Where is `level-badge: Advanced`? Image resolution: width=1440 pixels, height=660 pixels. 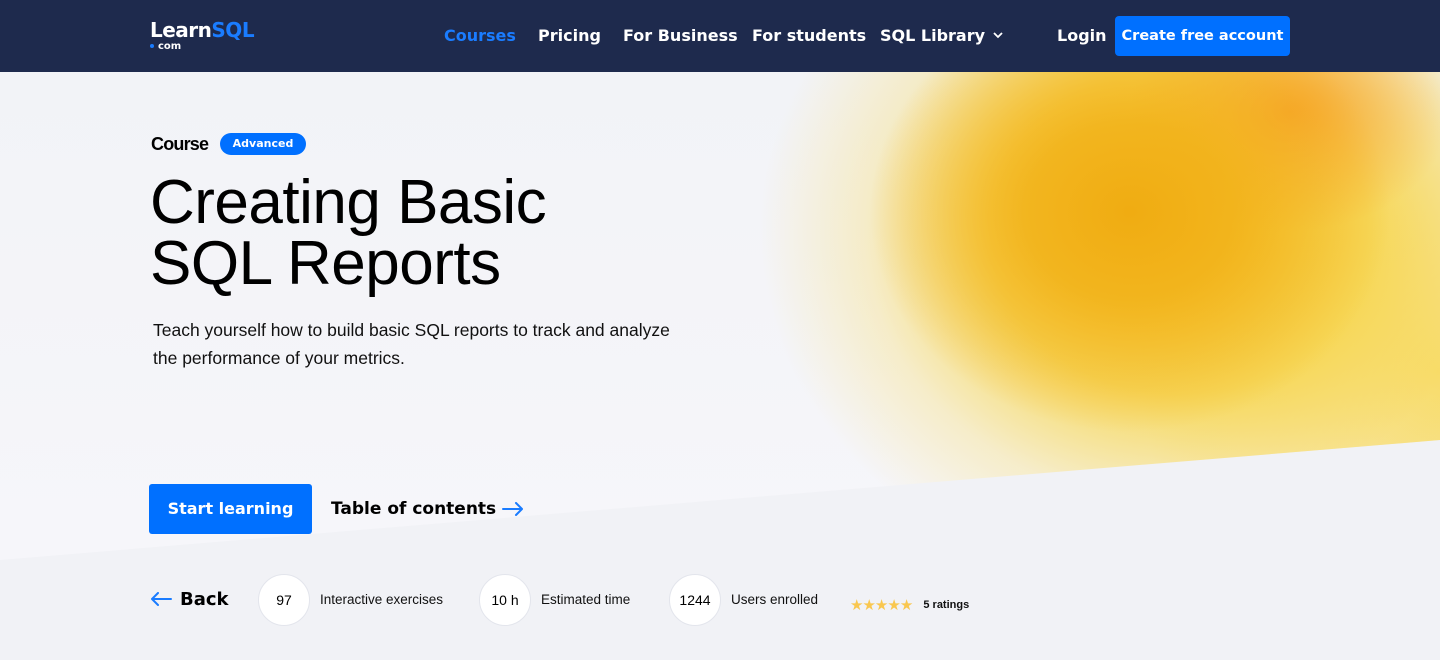 level-badge: Advanced is located at coordinates (263, 144).